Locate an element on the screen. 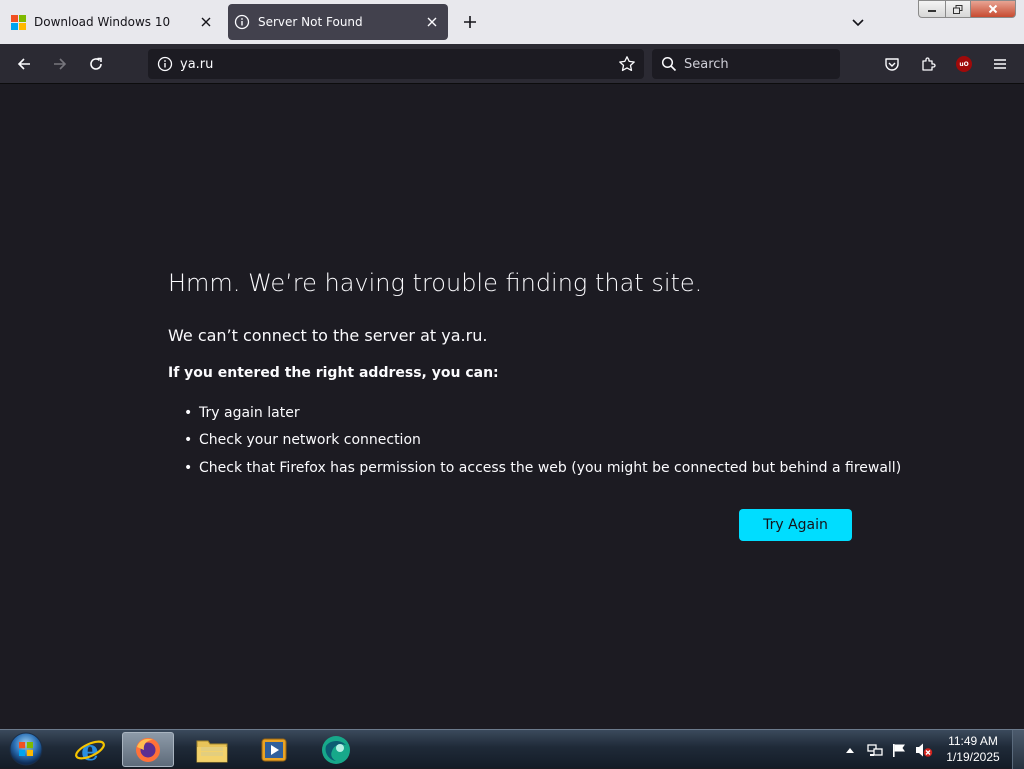 The width and height of the screenshot is (1024, 769). taskbar-app-globe is located at coordinates (336, 749).